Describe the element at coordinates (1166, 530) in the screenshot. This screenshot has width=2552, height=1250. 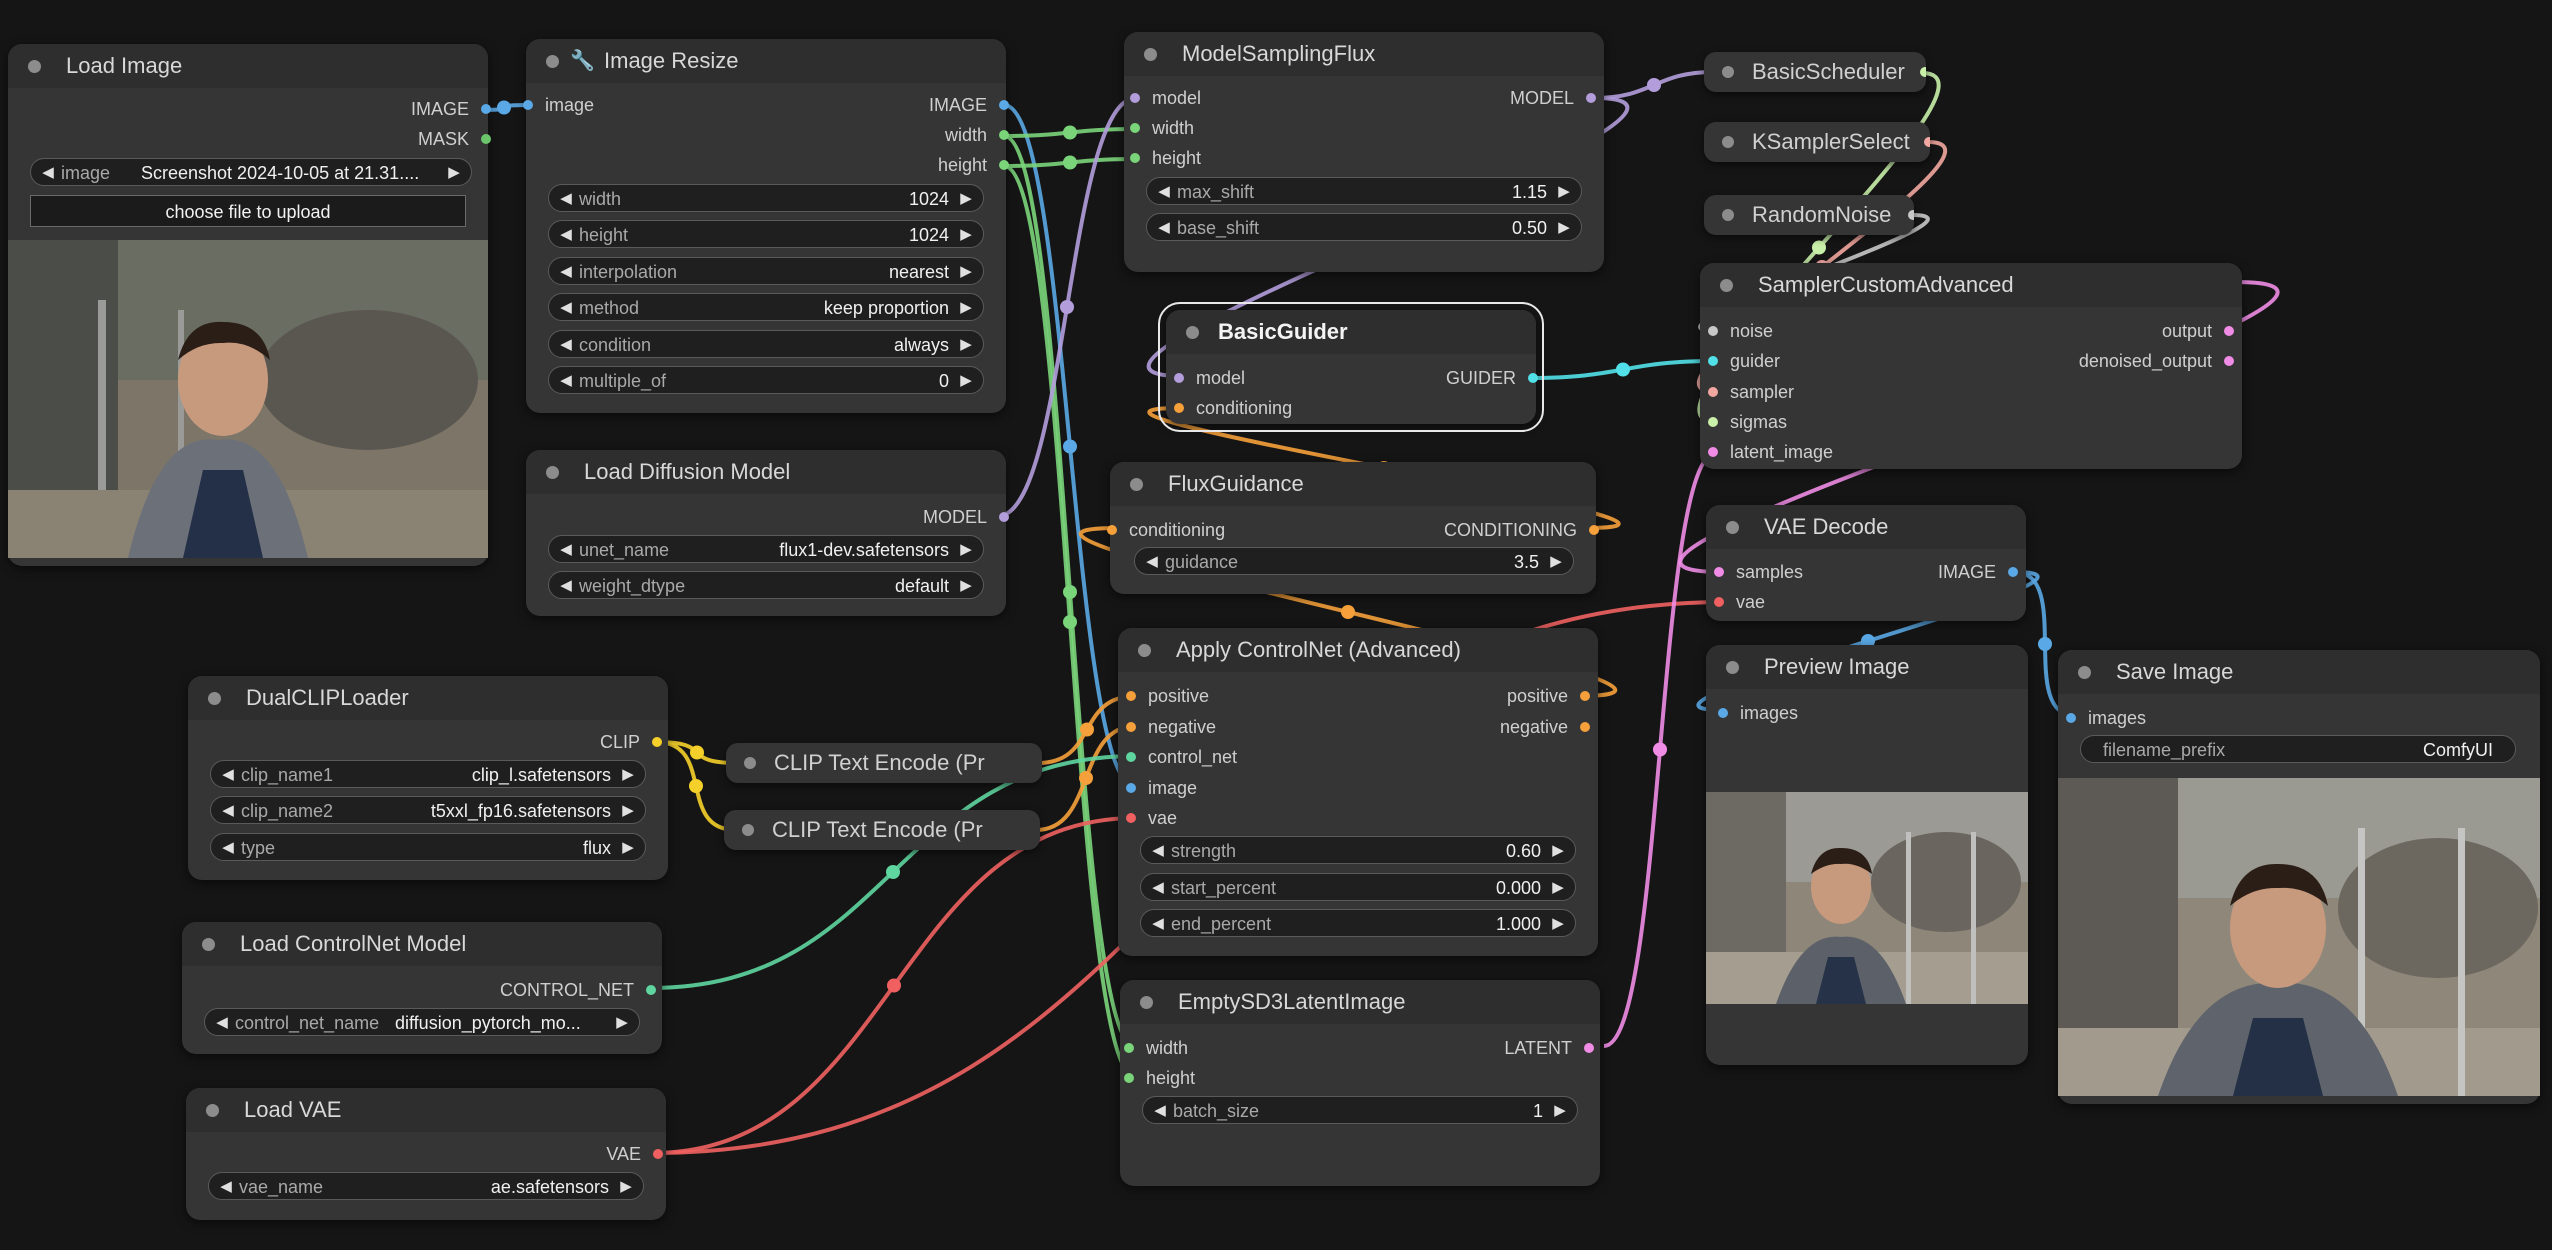
I see `input-conditioning: conditioning` at that location.